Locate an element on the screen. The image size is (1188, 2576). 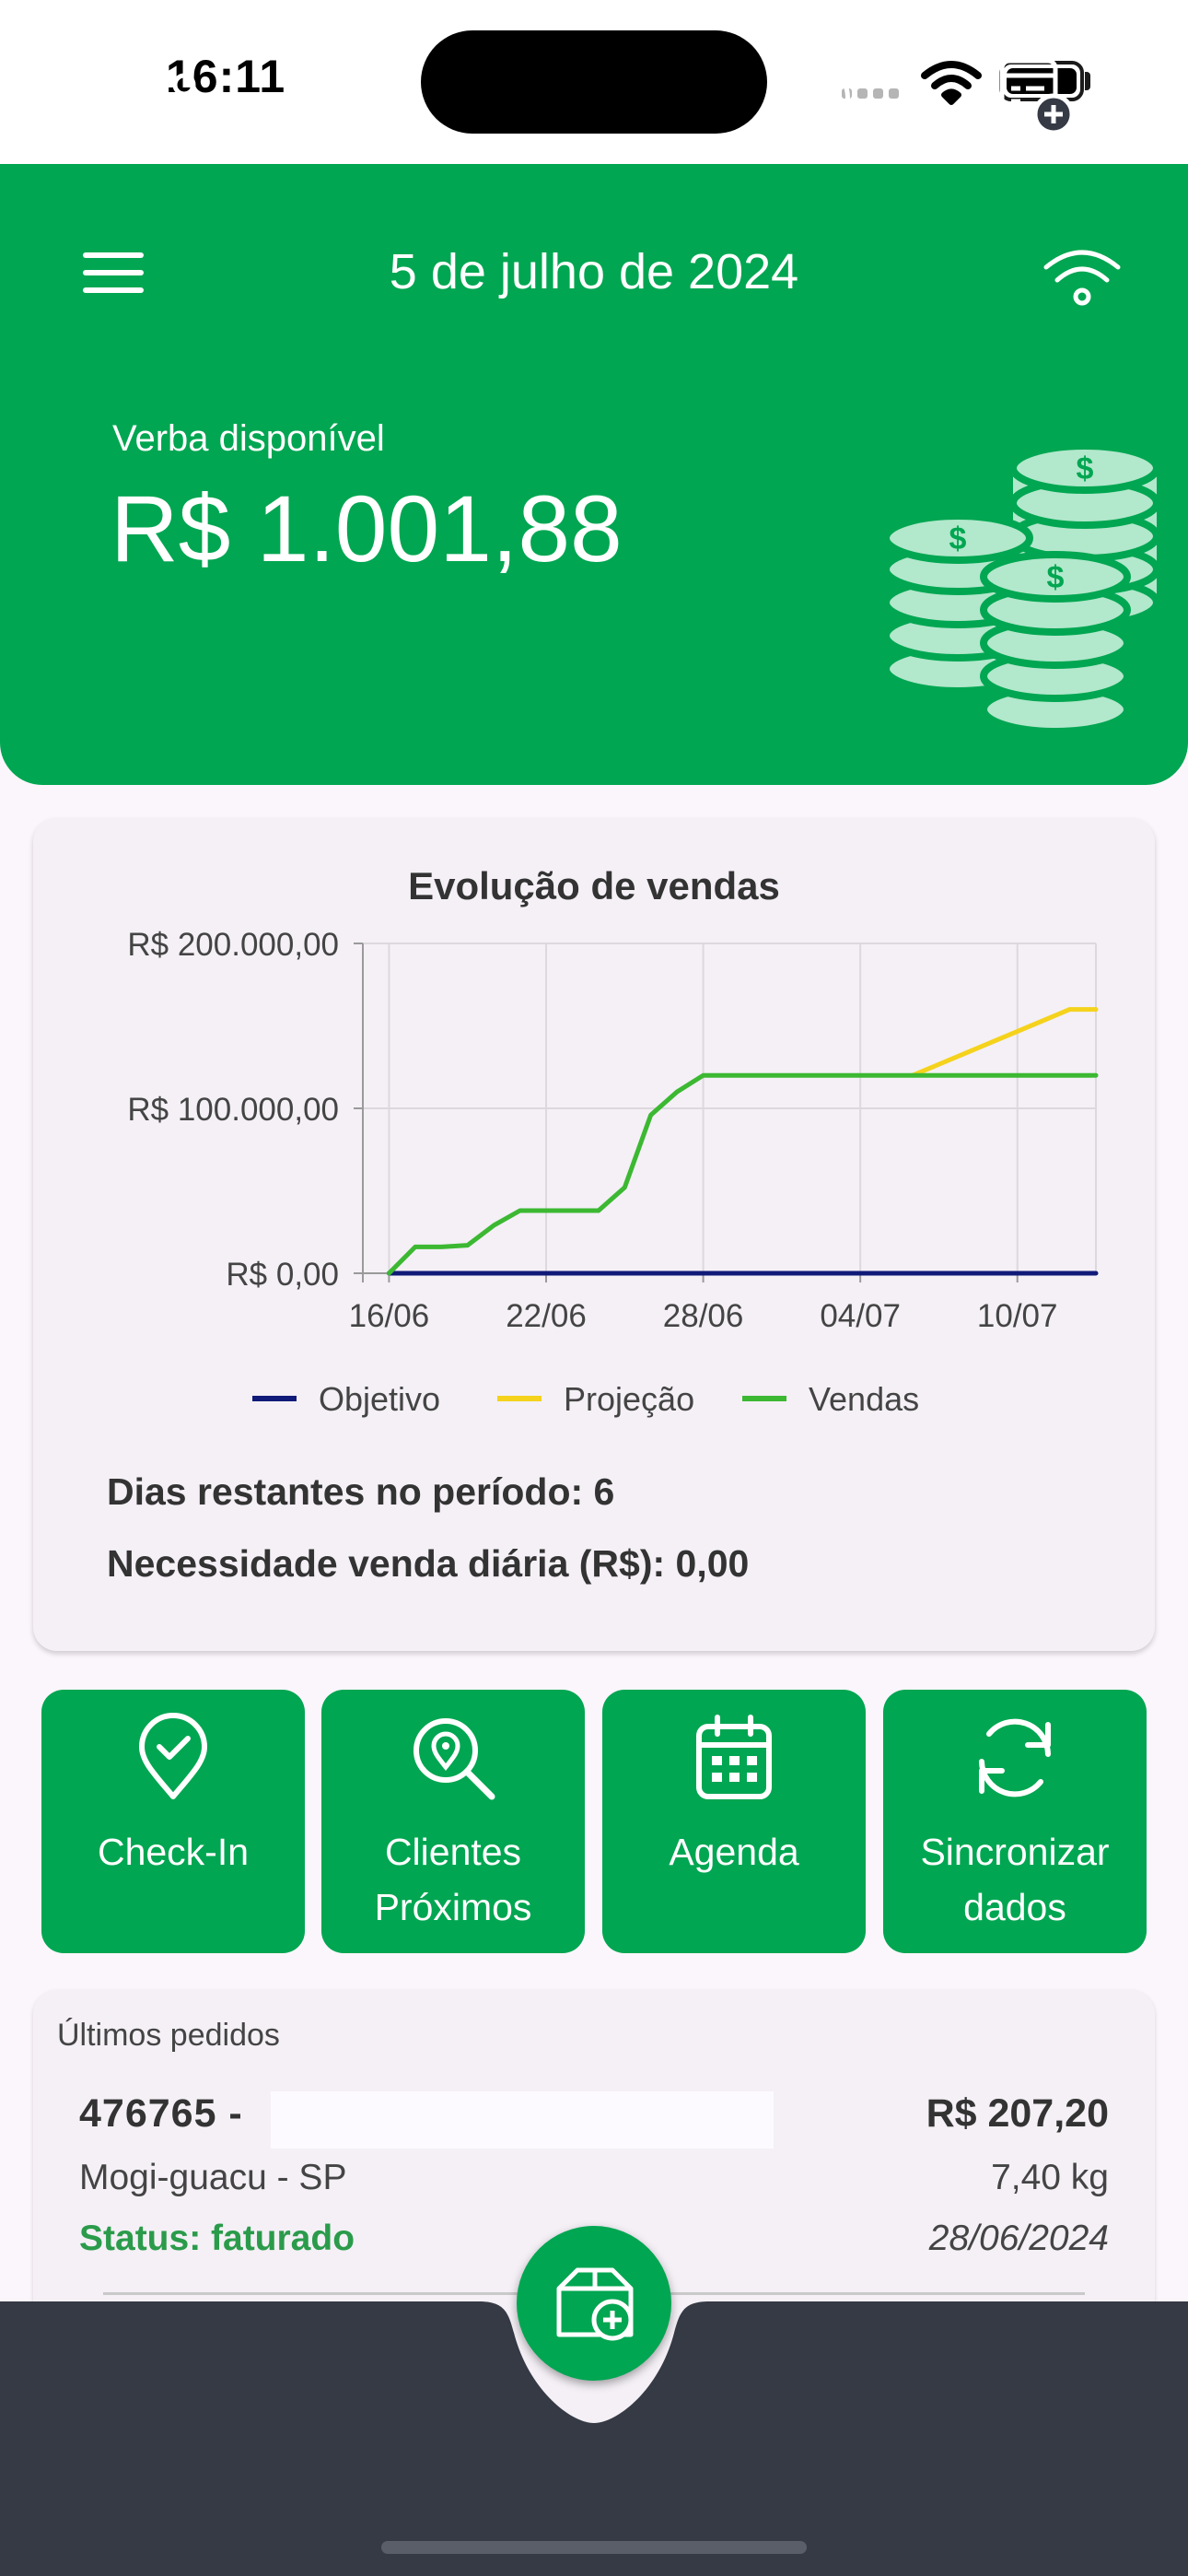
check-in-label: Check-In is located at coordinates (173, 1852).